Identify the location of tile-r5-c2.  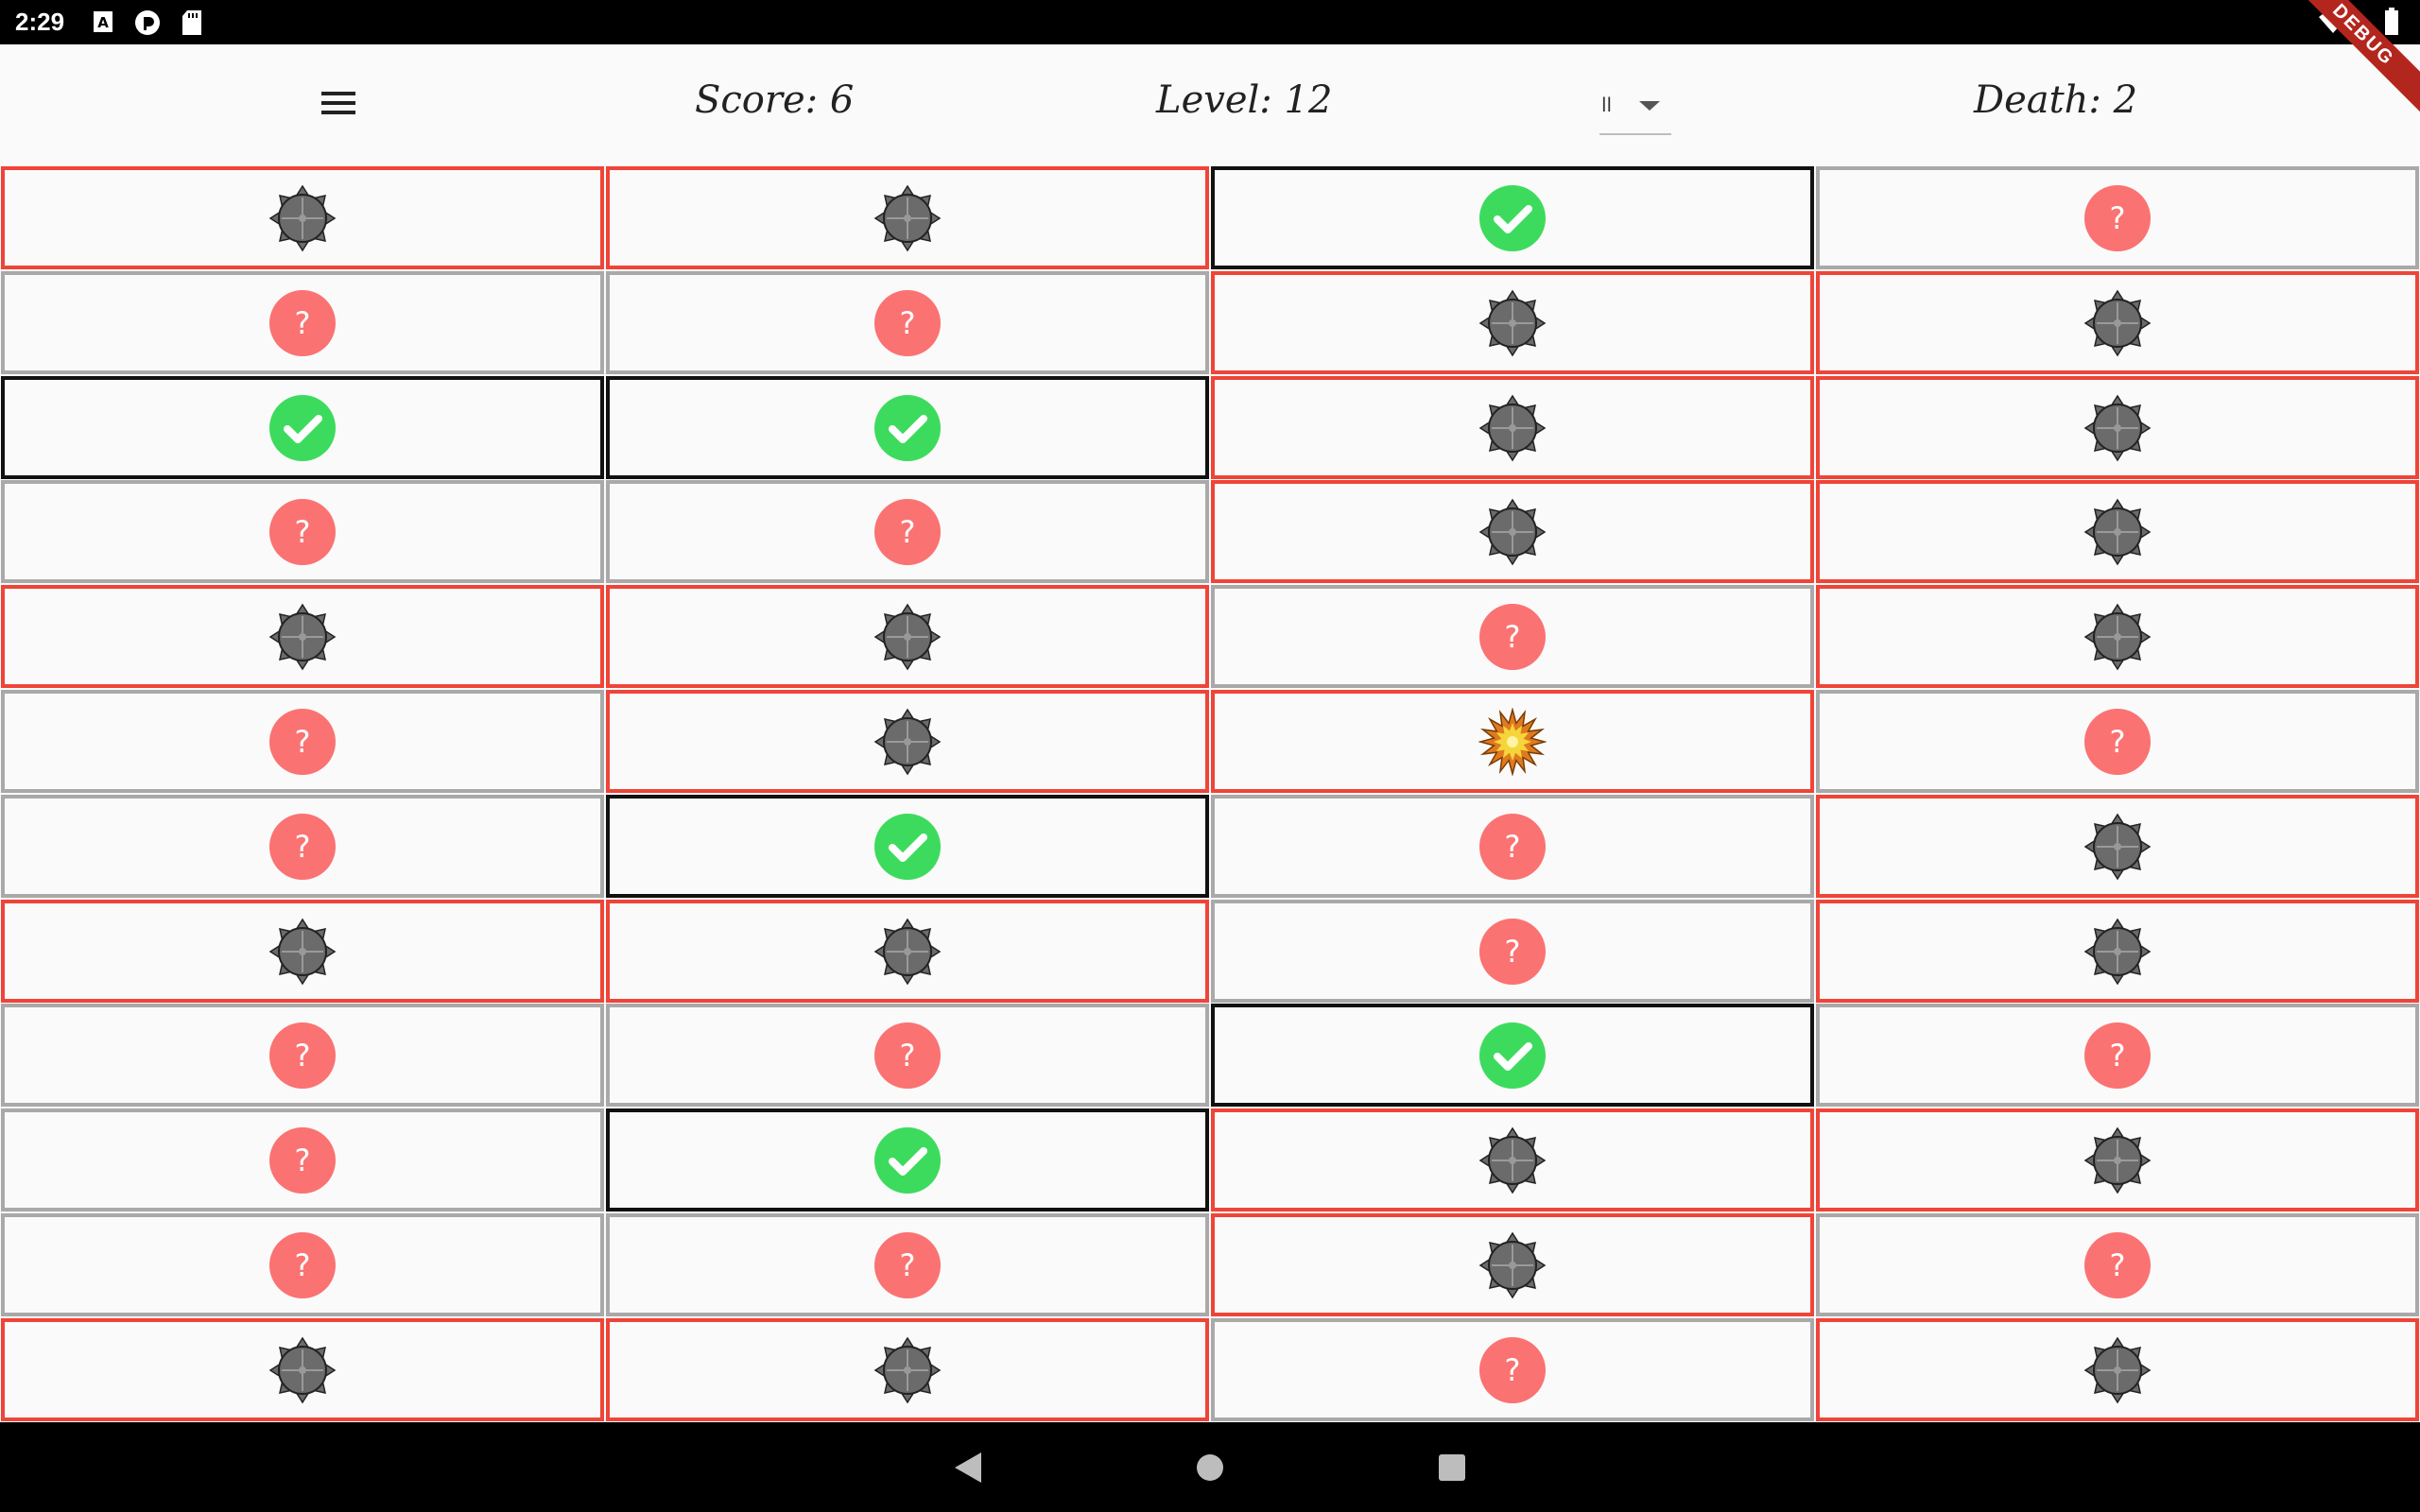
(907, 636).